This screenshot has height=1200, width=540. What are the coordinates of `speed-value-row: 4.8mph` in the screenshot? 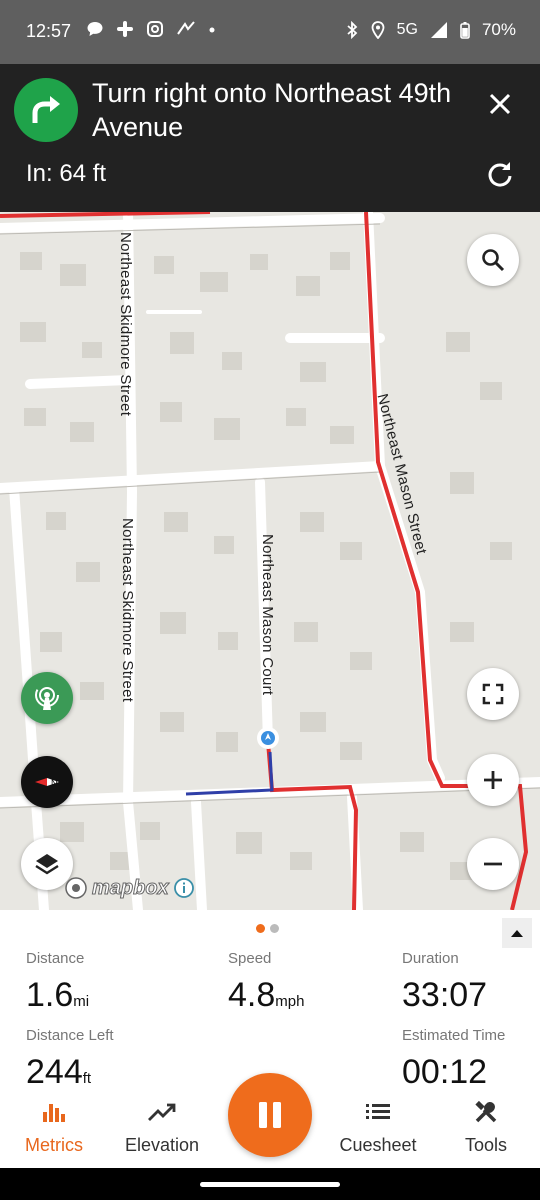 It's located at (266, 995).